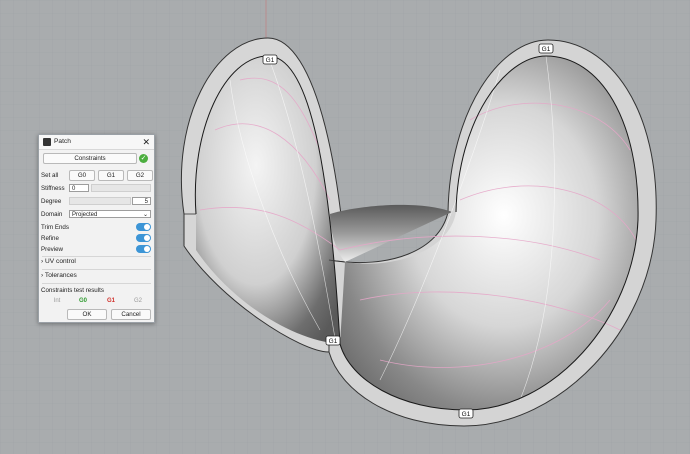 The width and height of the screenshot is (690, 454). Describe the element at coordinates (85, 215) in the screenshot. I see `domain-select-value: Projected` at that location.